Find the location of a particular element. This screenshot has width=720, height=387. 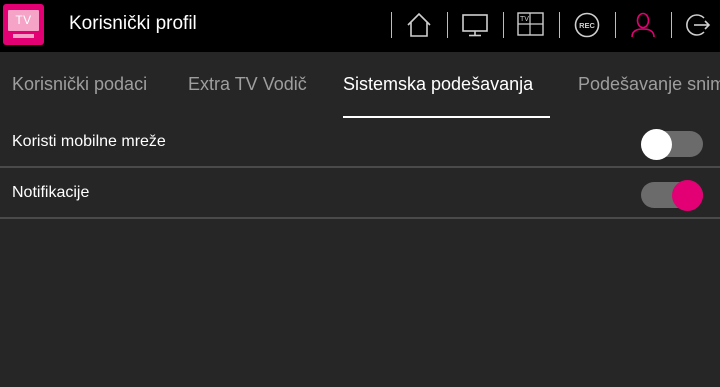

notifications-toggle is located at coordinates (672, 195).